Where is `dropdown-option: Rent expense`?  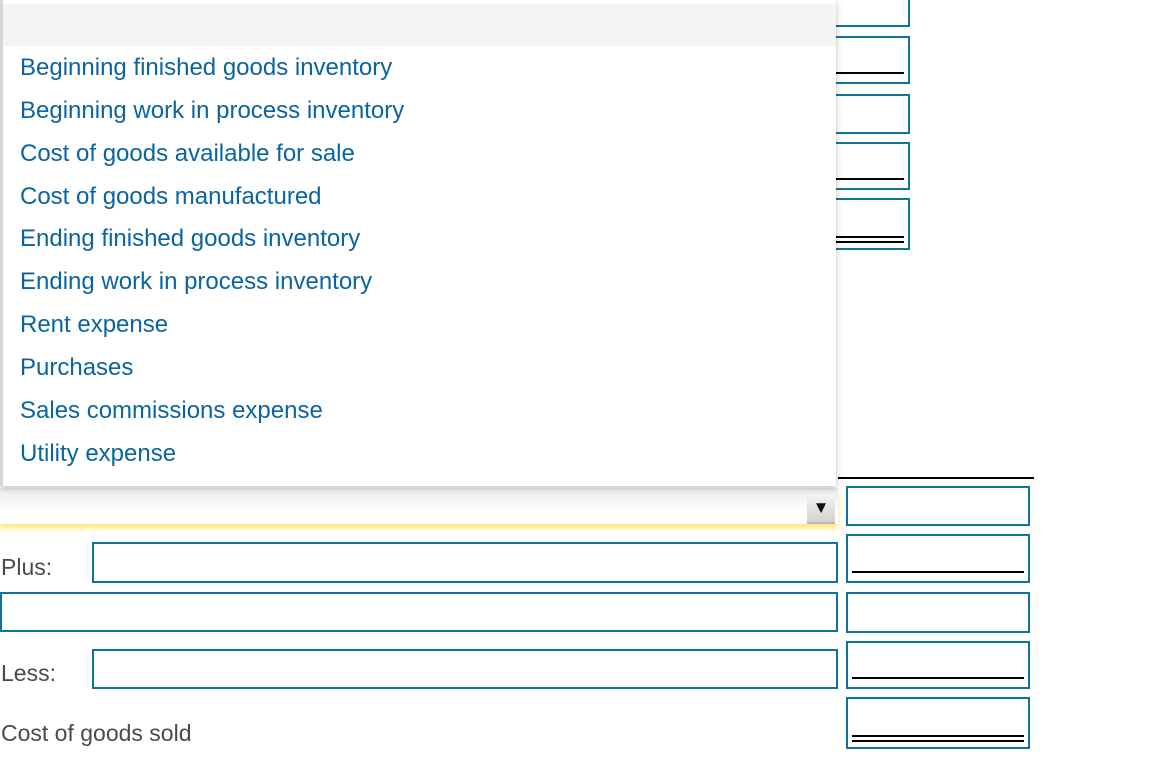
dropdown-option: Rent expense is located at coordinates (94, 325).